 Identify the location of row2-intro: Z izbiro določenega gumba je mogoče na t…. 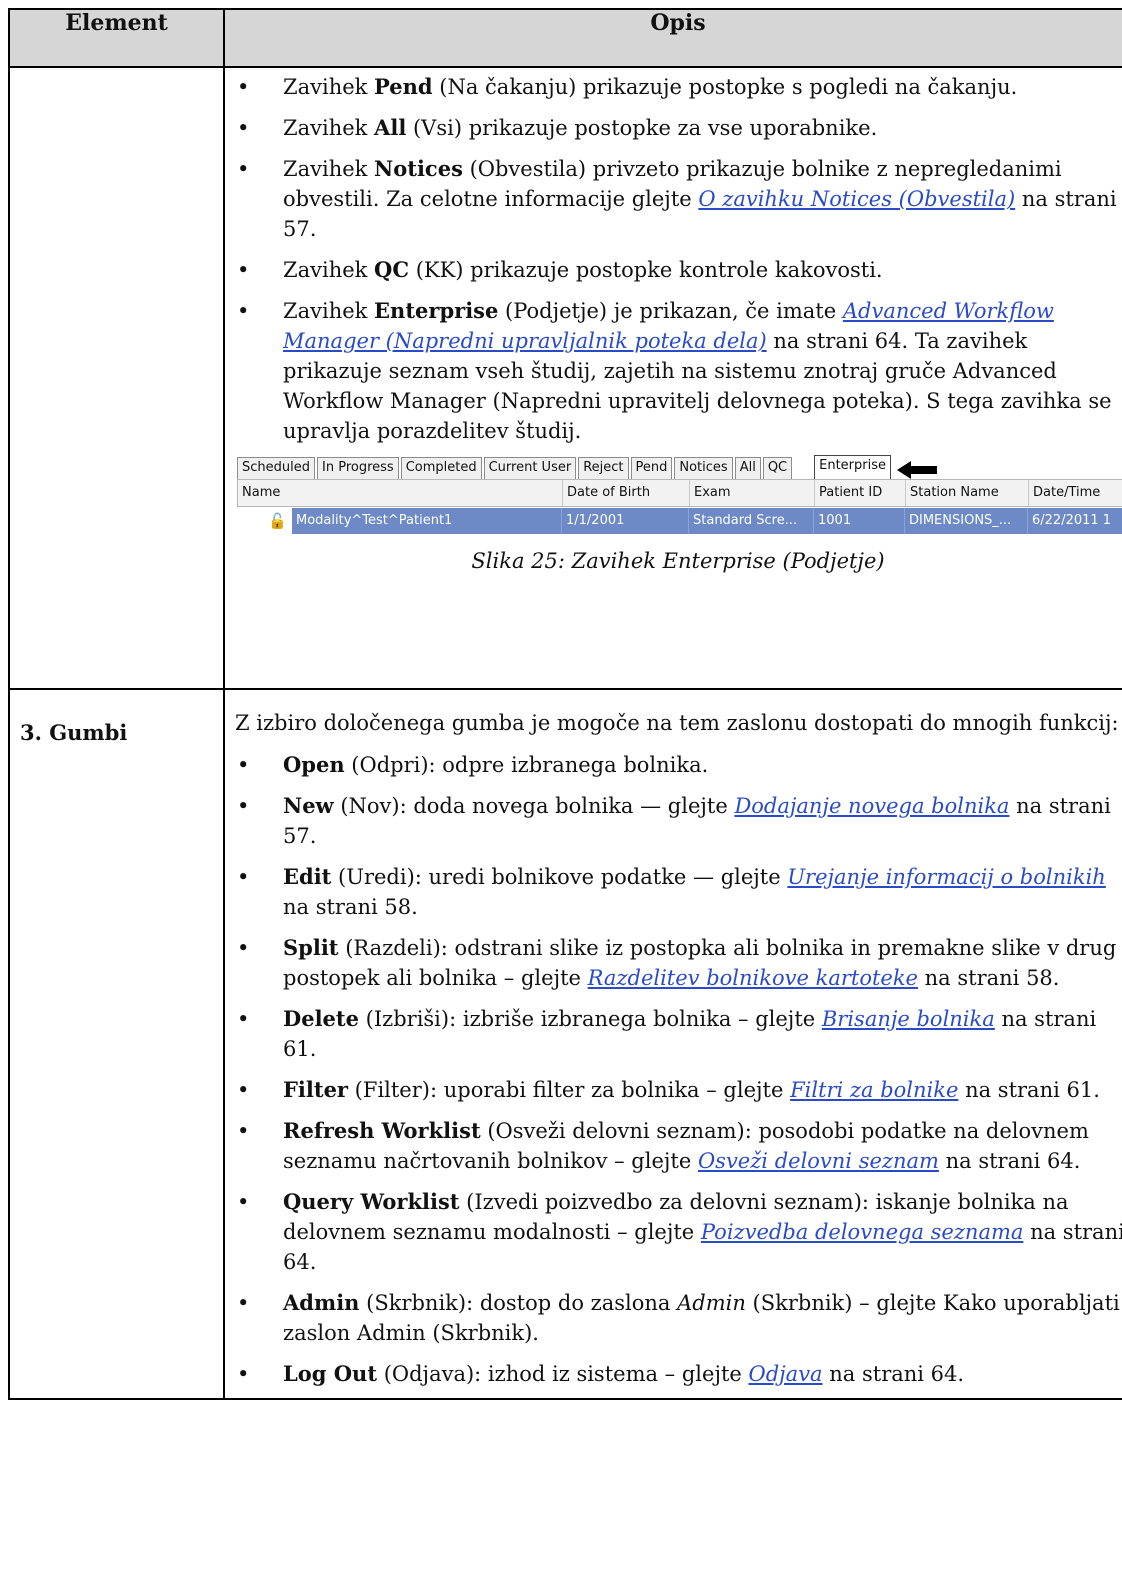
(677, 723).